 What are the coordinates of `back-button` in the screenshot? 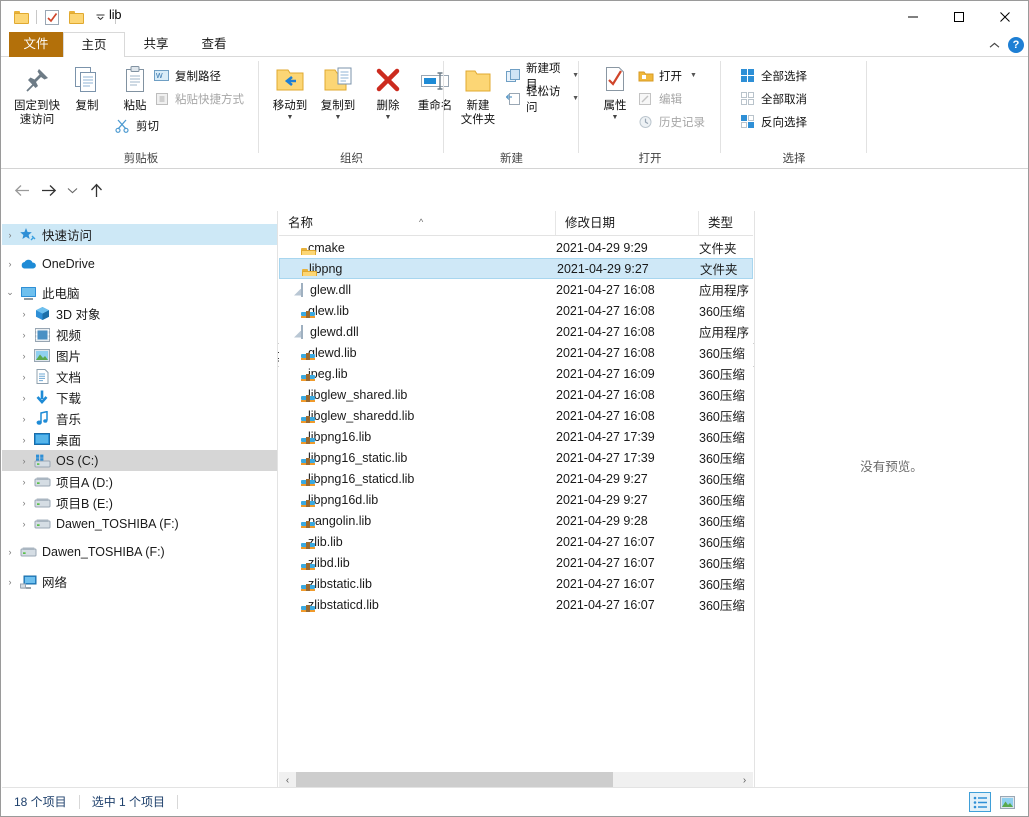 It's located at (22, 190).